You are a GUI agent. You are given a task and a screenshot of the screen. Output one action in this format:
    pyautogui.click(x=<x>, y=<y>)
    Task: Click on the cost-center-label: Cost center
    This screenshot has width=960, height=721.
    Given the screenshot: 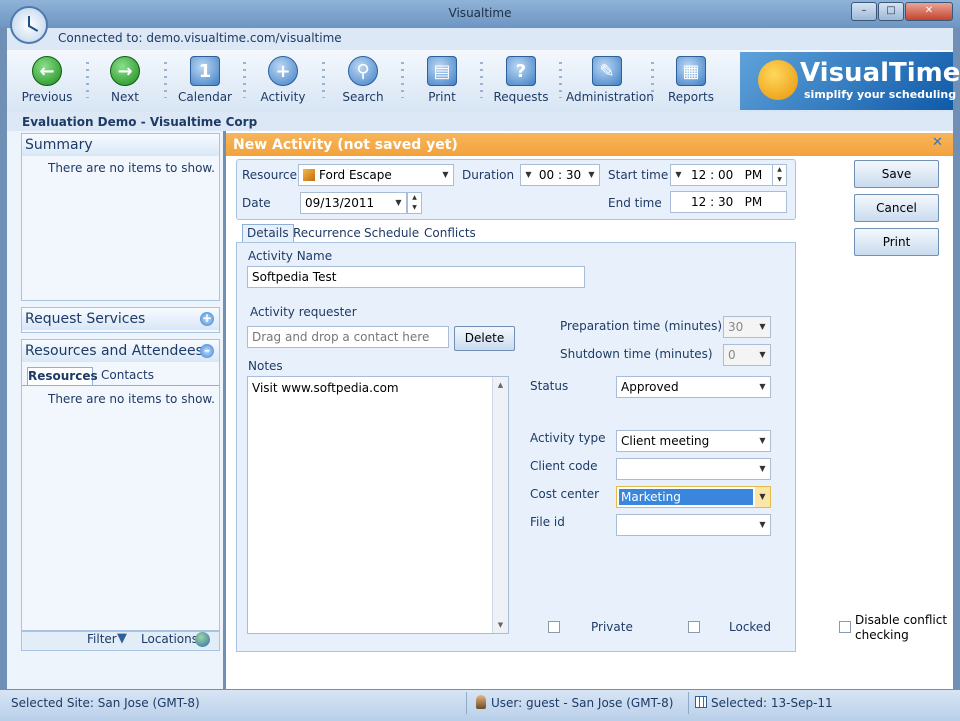 What is the action you would take?
    pyautogui.click(x=565, y=494)
    